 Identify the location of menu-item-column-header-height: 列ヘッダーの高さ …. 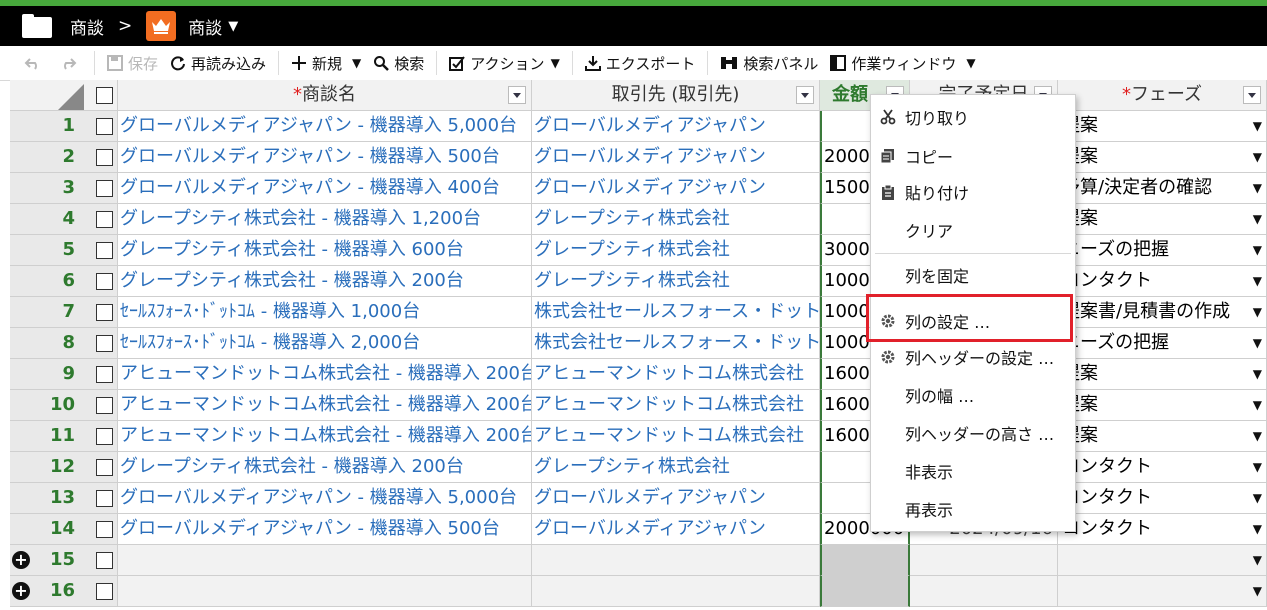
(973, 433).